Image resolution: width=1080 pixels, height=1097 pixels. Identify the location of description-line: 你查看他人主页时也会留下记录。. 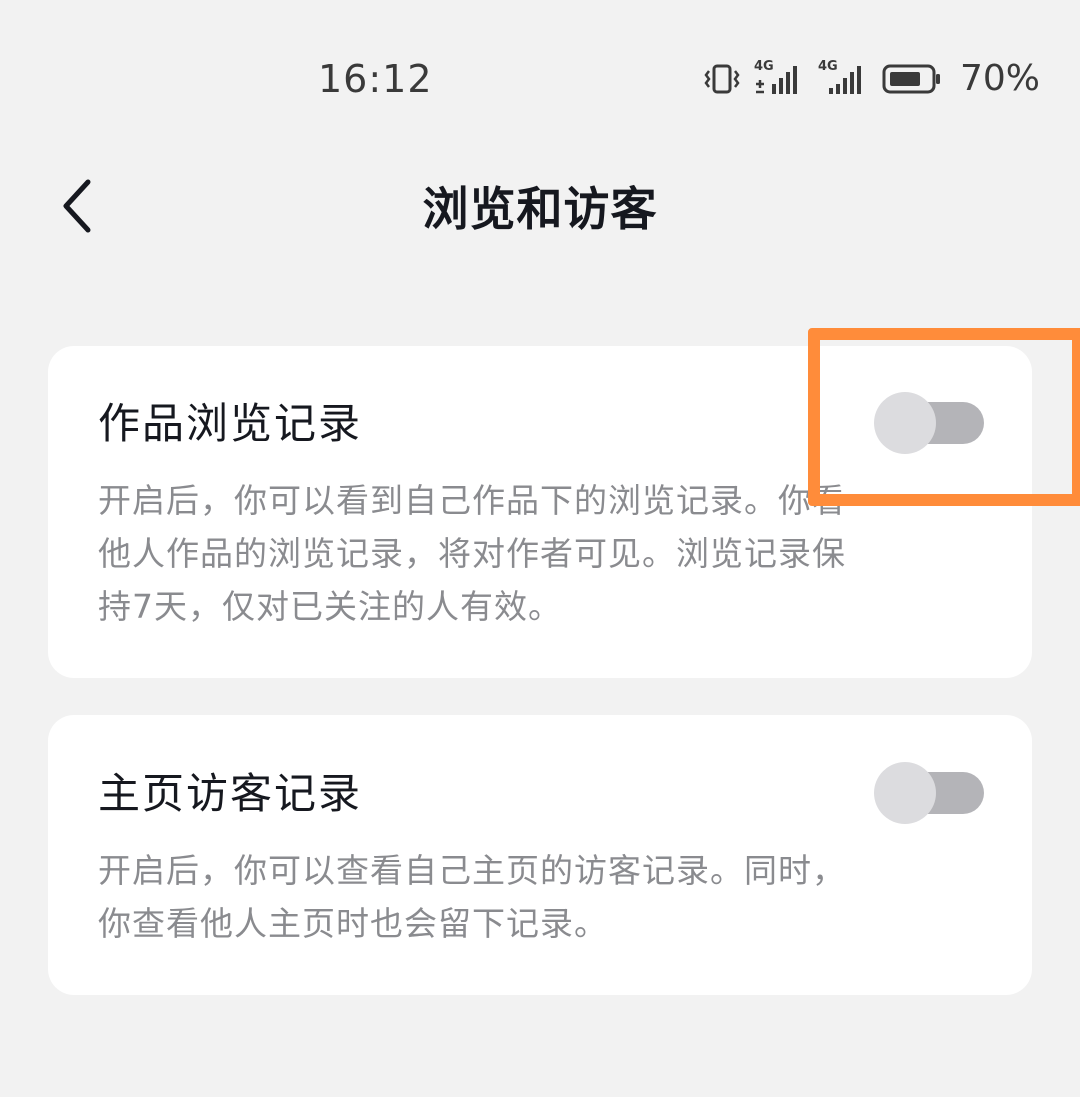
(353, 923).